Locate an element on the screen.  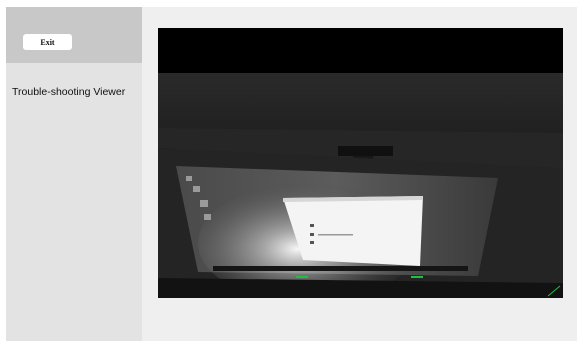
sidebar-header: Exit is located at coordinates (74, 35).